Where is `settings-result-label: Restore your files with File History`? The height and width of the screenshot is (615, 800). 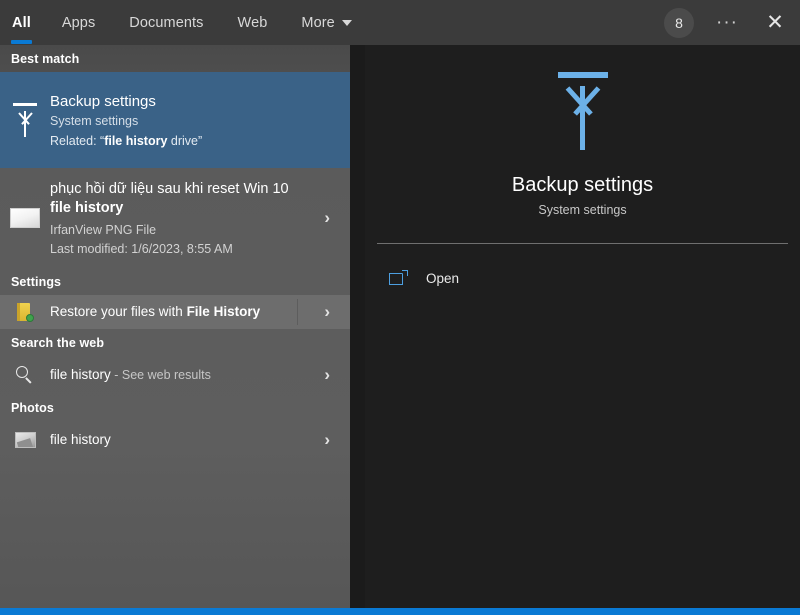
settings-result-label: Restore your files with File History is located at coordinates (155, 311).